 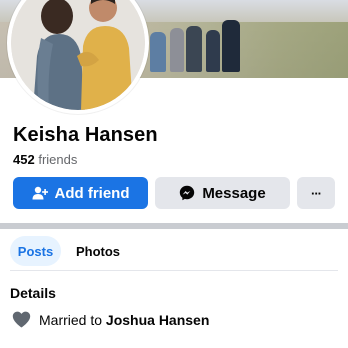 I want to click on message-label: Message, so click(x=234, y=193).